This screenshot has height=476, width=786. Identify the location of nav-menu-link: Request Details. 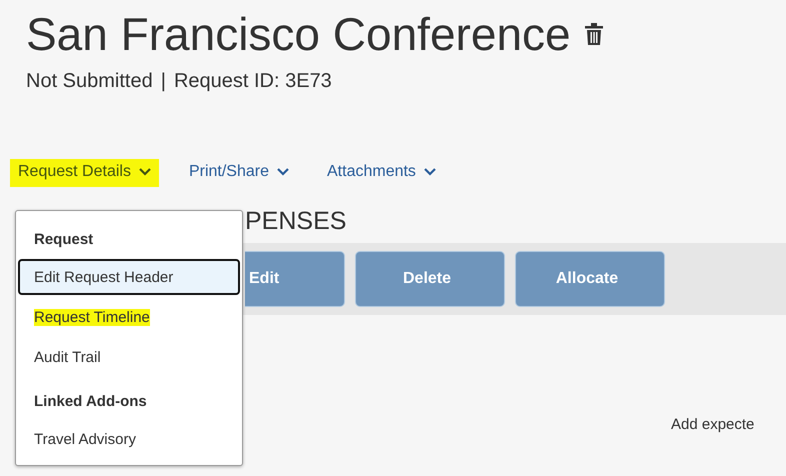
(84, 173).